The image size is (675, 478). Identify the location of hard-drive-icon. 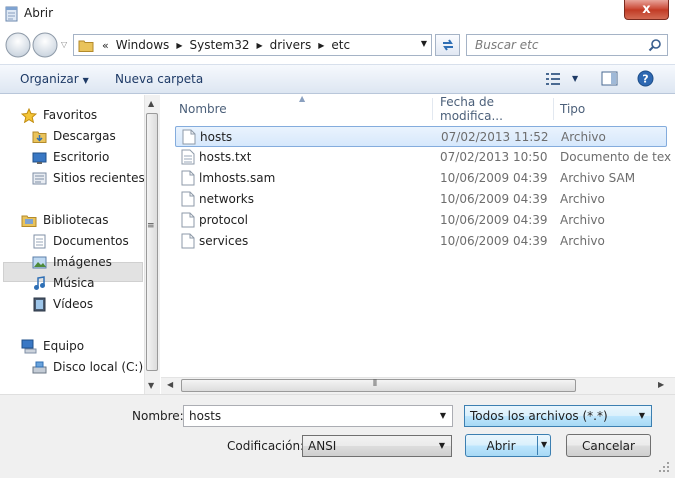
(39, 367).